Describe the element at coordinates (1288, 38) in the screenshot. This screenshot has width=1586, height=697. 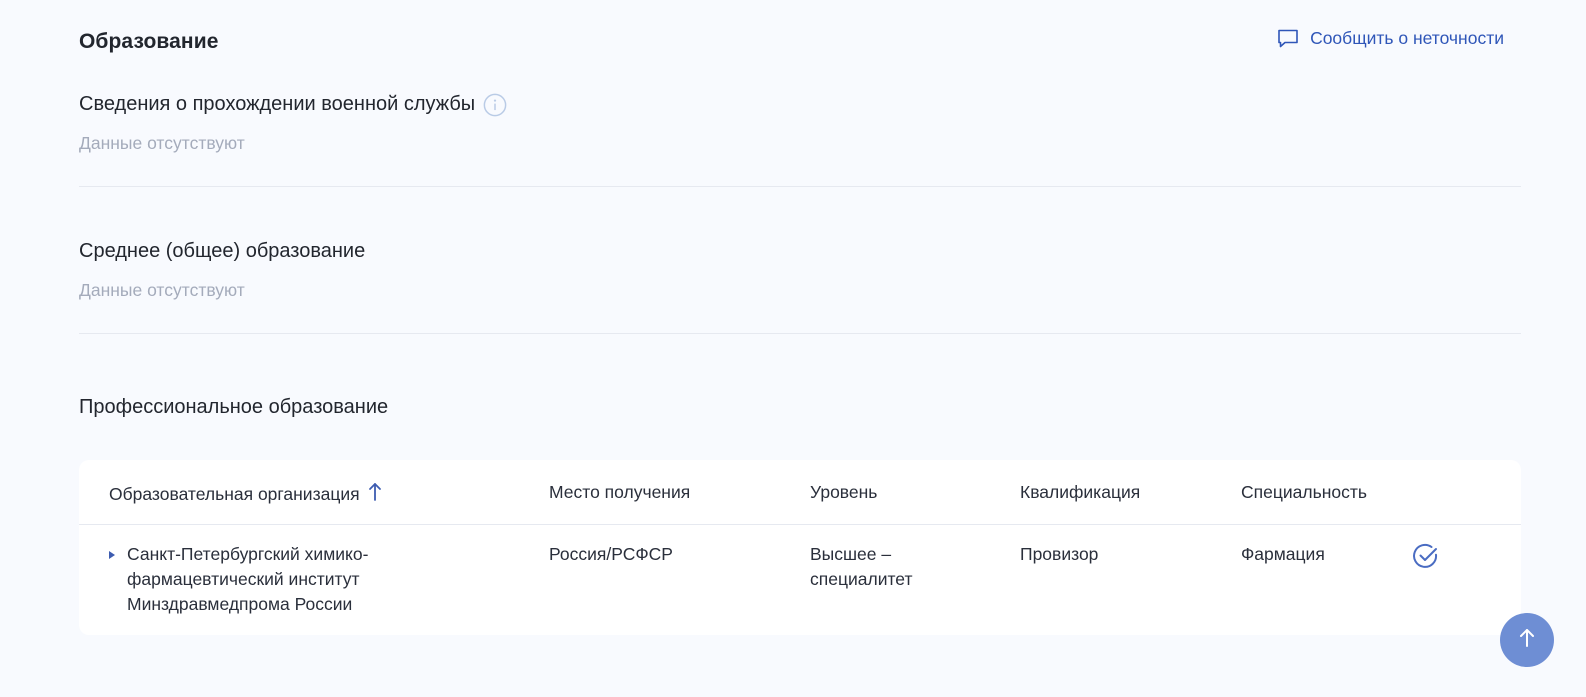
I see `chat-bubble-icon` at that location.